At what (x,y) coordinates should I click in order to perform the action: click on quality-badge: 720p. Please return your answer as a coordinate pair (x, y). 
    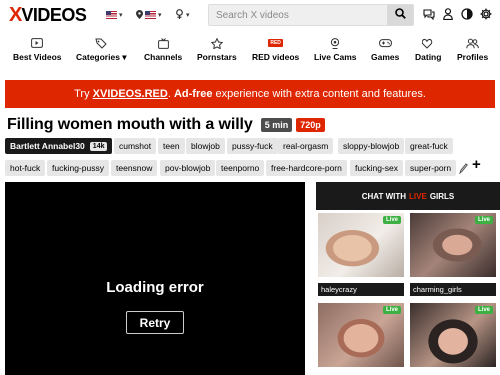
    Looking at the image, I should click on (310, 125).